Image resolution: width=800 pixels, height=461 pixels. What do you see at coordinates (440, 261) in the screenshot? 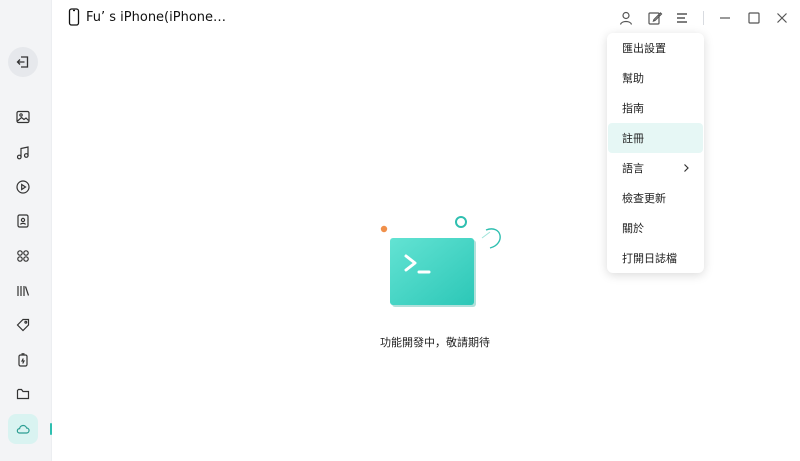
I see `terminal-icon` at bounding box center [440, 261].